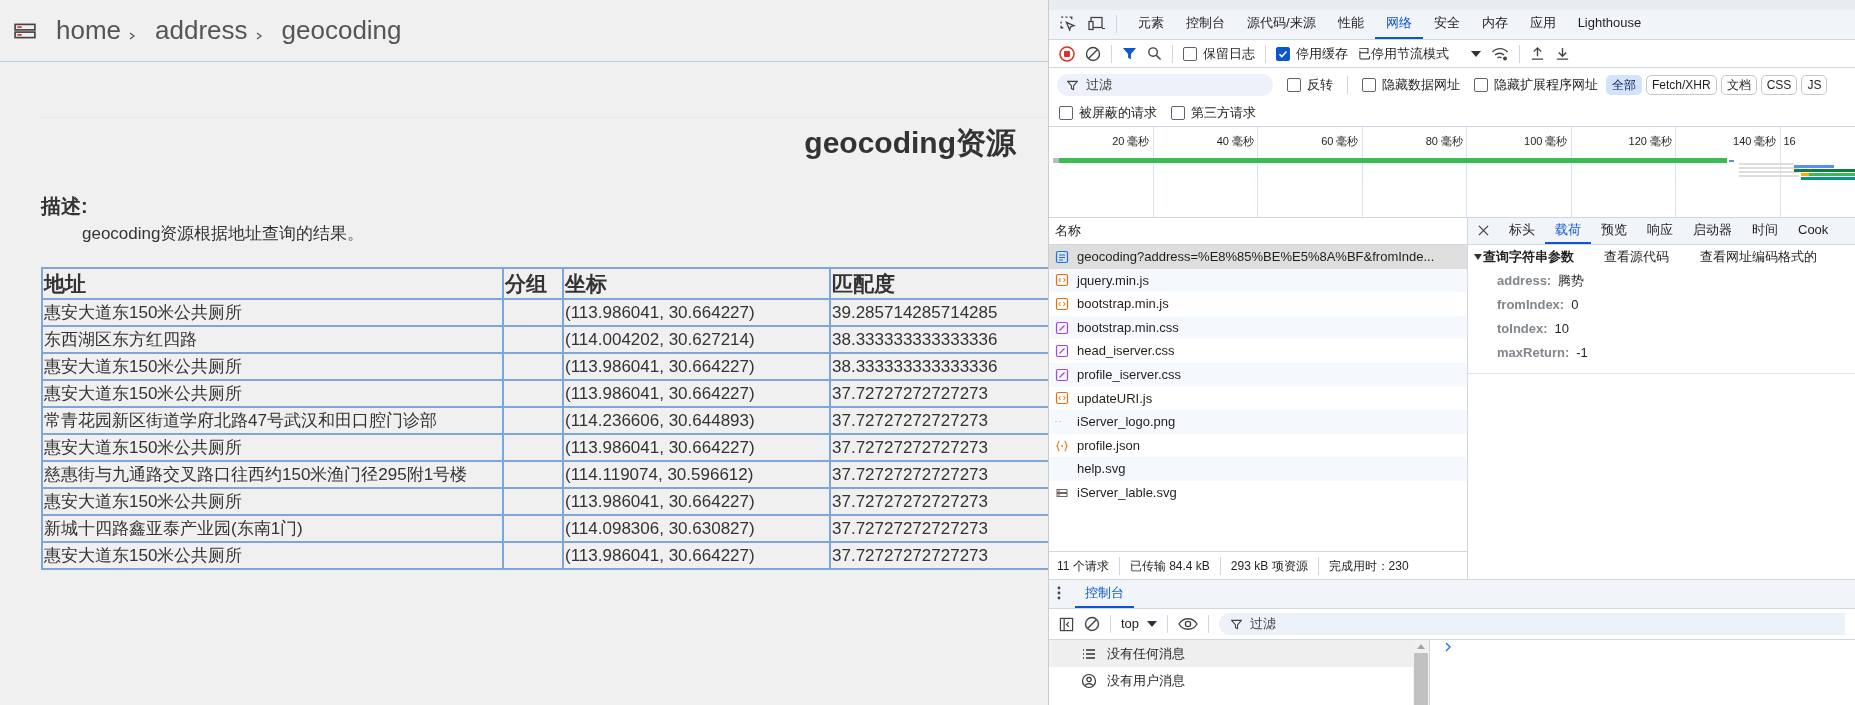  What do you see at coordinates (1624, 85) in the screenshot?
I see `type-filter-chip: 全部` at bounding box center [1624, 85].